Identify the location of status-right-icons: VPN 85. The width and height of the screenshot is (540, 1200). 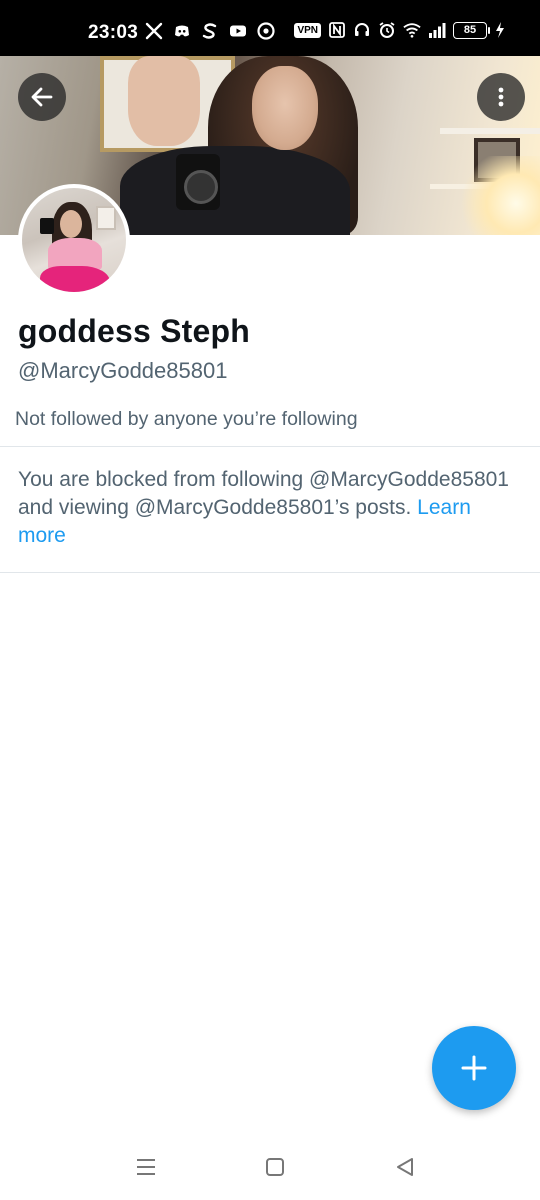
(400, 30).